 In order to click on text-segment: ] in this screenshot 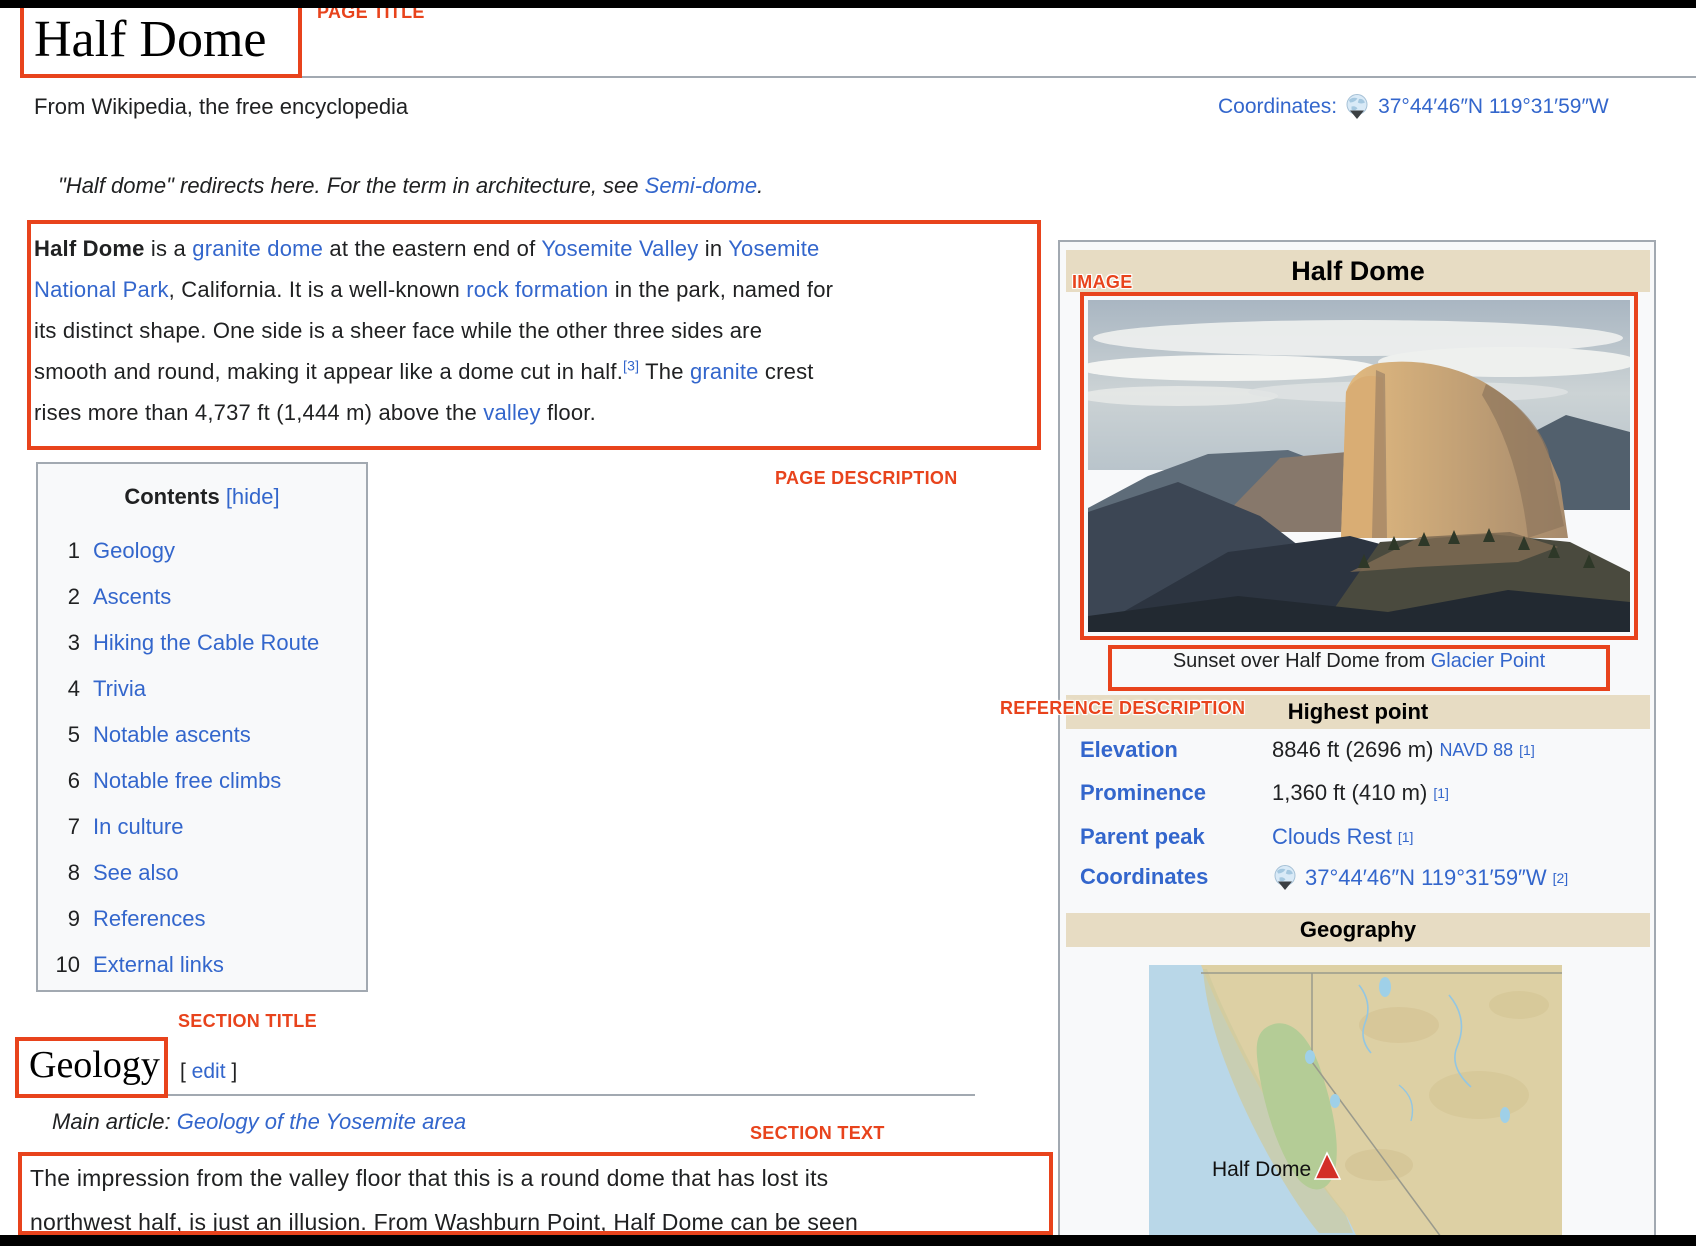, I will do `click(231, 1071)`.